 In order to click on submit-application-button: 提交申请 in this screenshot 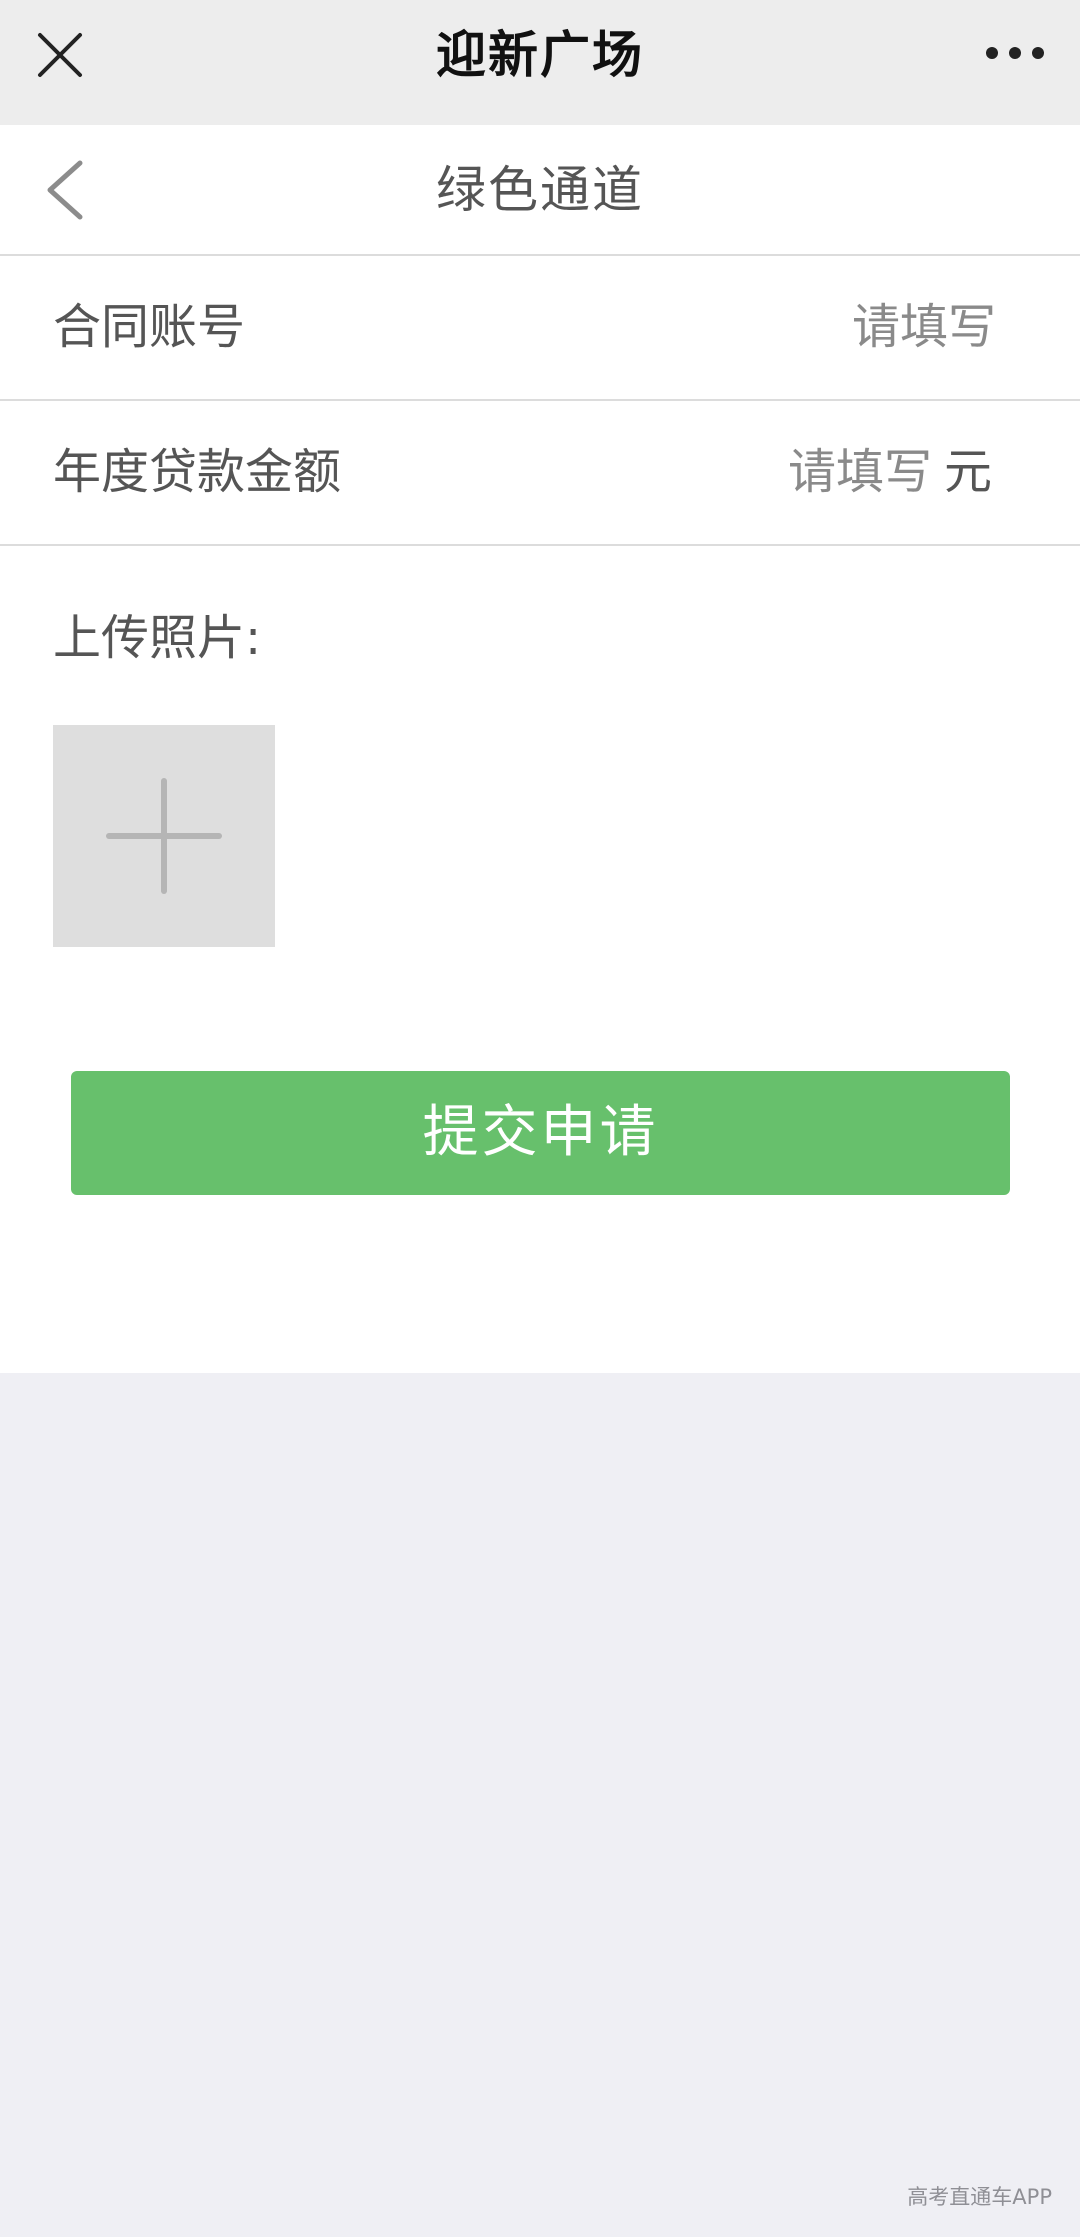, I will do `click(540, 1133)`.